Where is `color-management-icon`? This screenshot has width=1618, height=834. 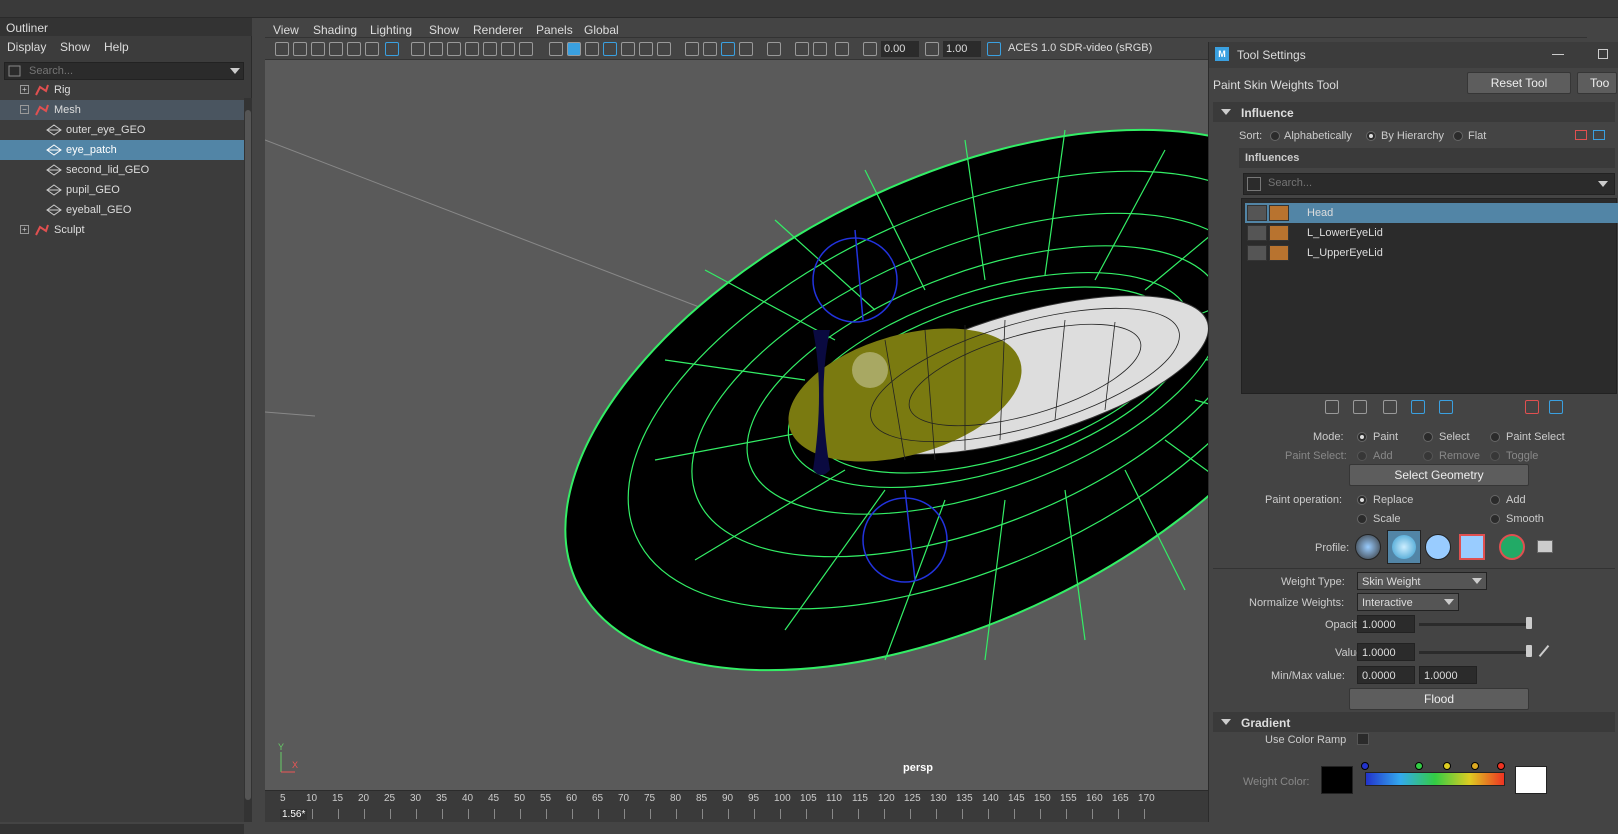
color-management-icon is located at coordinates (994, 49).